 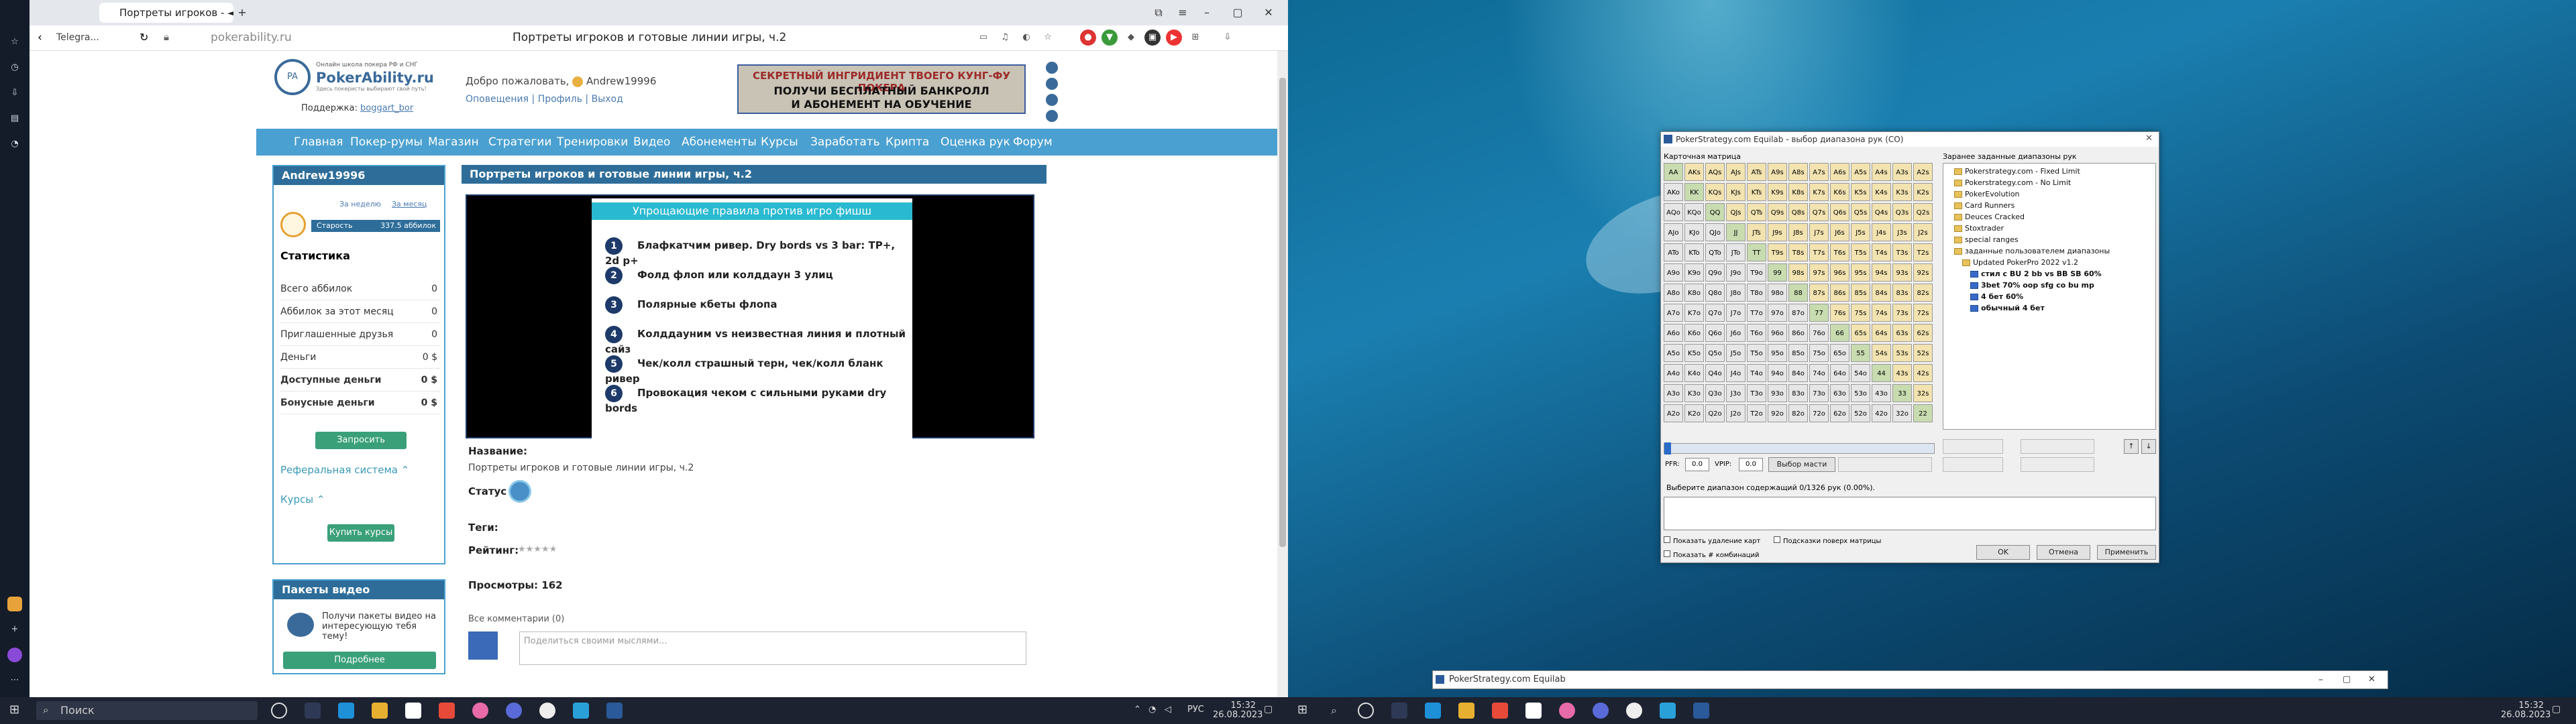 What do you see at coordinates (1902, 293) in the screenshot?
I see `hand-cell: 83s` at bounding box center [1902, 293].